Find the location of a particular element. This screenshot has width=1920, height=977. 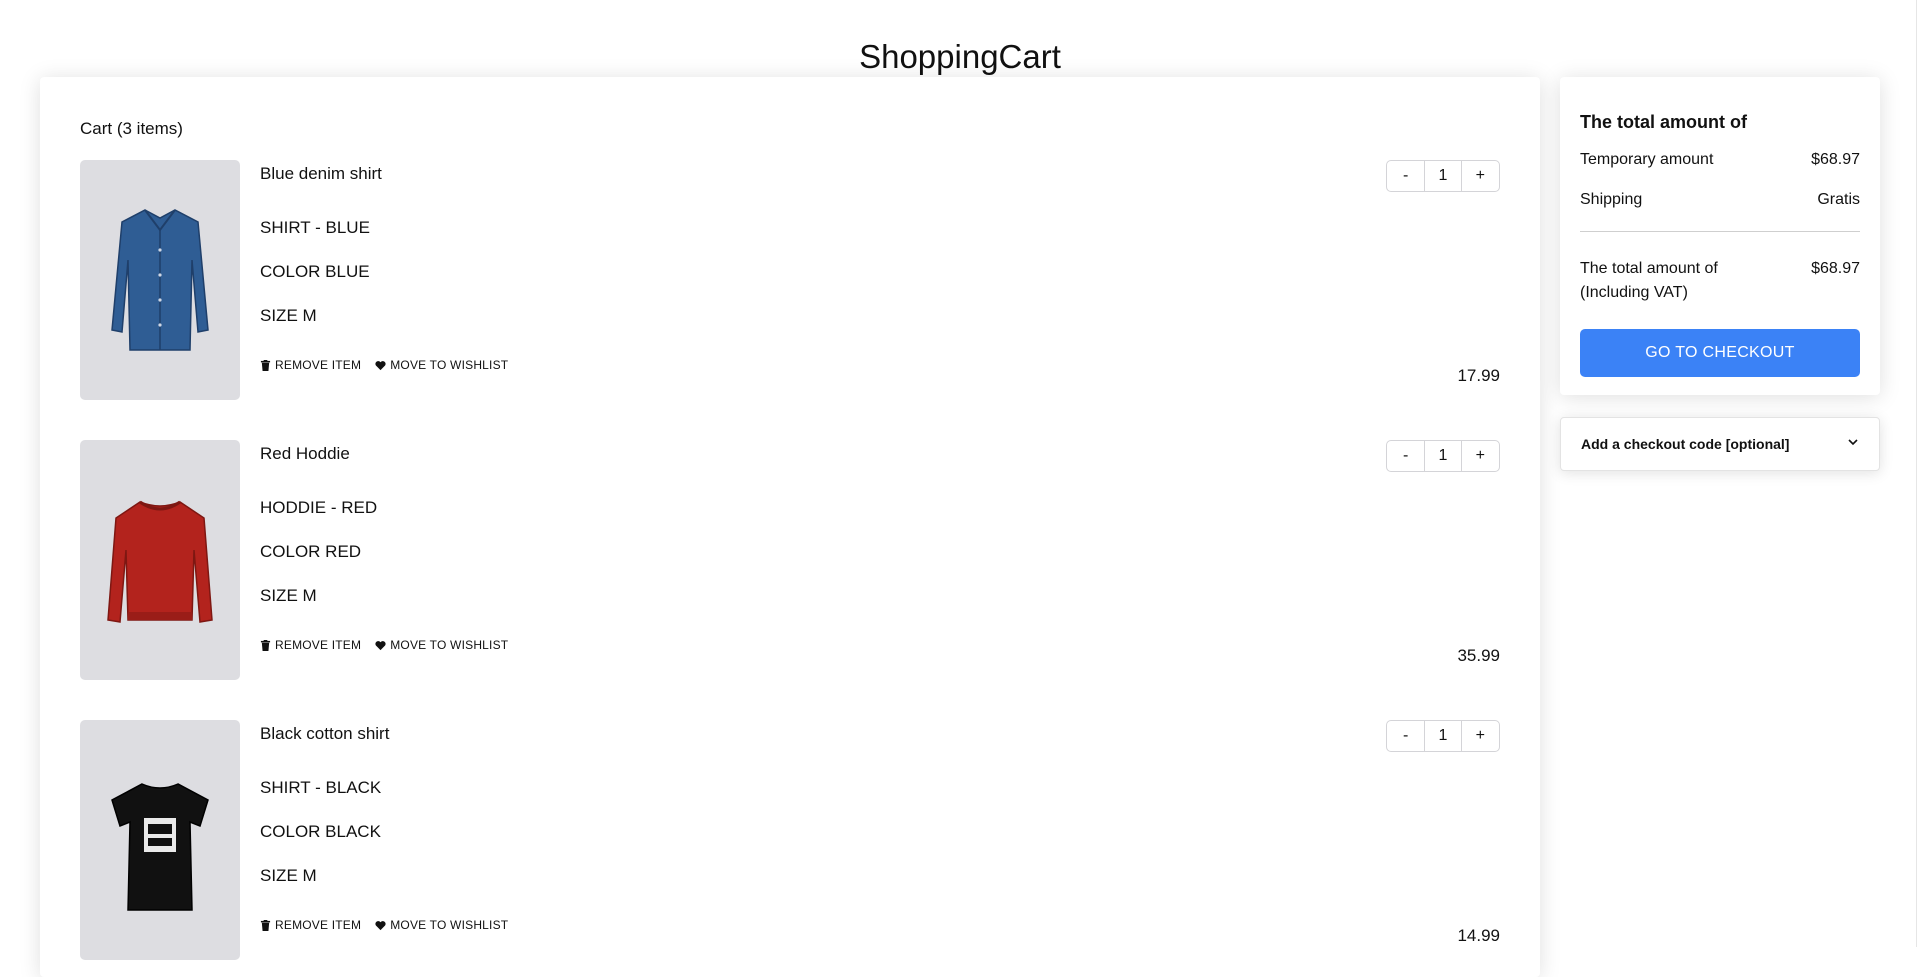

scrollbar-track is located at coordinates (1916, 473).